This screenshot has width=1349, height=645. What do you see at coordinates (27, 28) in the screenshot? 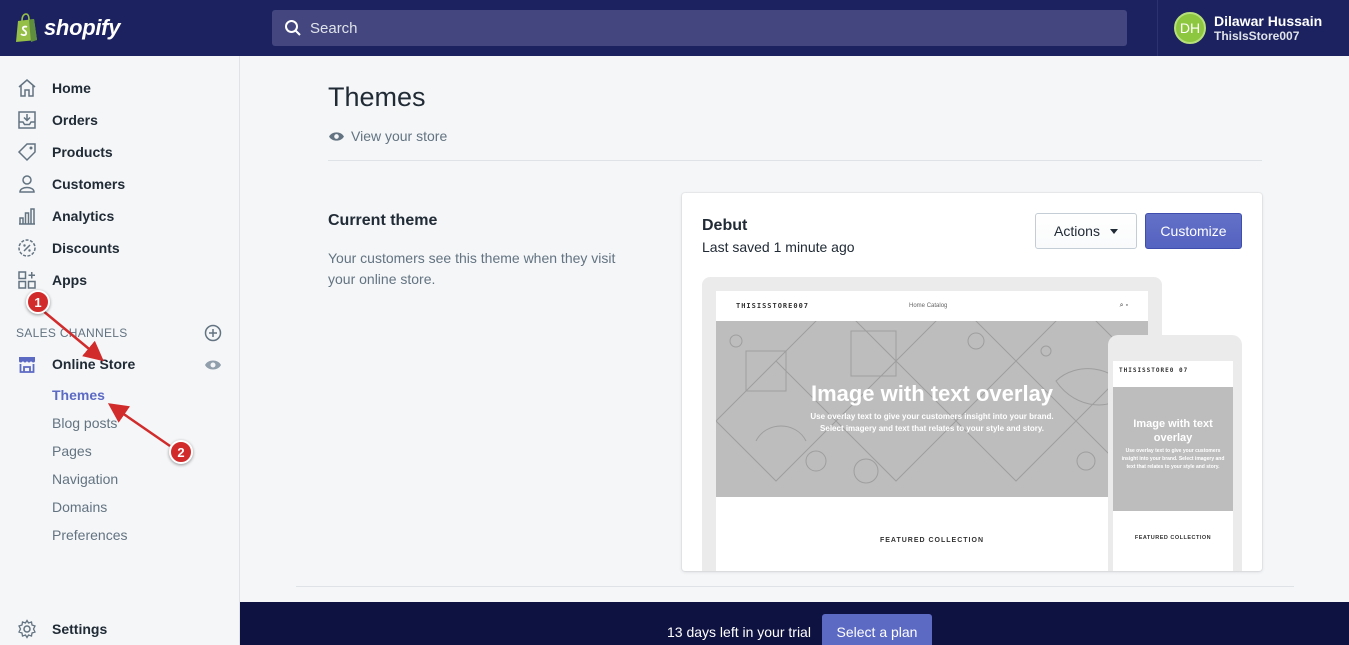
I see `shopify-bag-icon` at bounding box center [27, 28].